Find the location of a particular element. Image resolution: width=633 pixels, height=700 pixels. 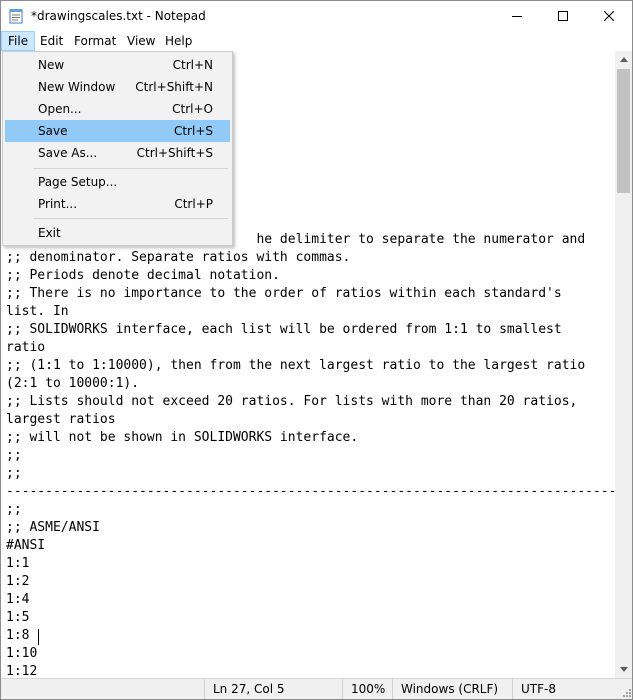

menu-item-new-window: New Window Ctrl+Shift+N is located at coordinates (117, 87).